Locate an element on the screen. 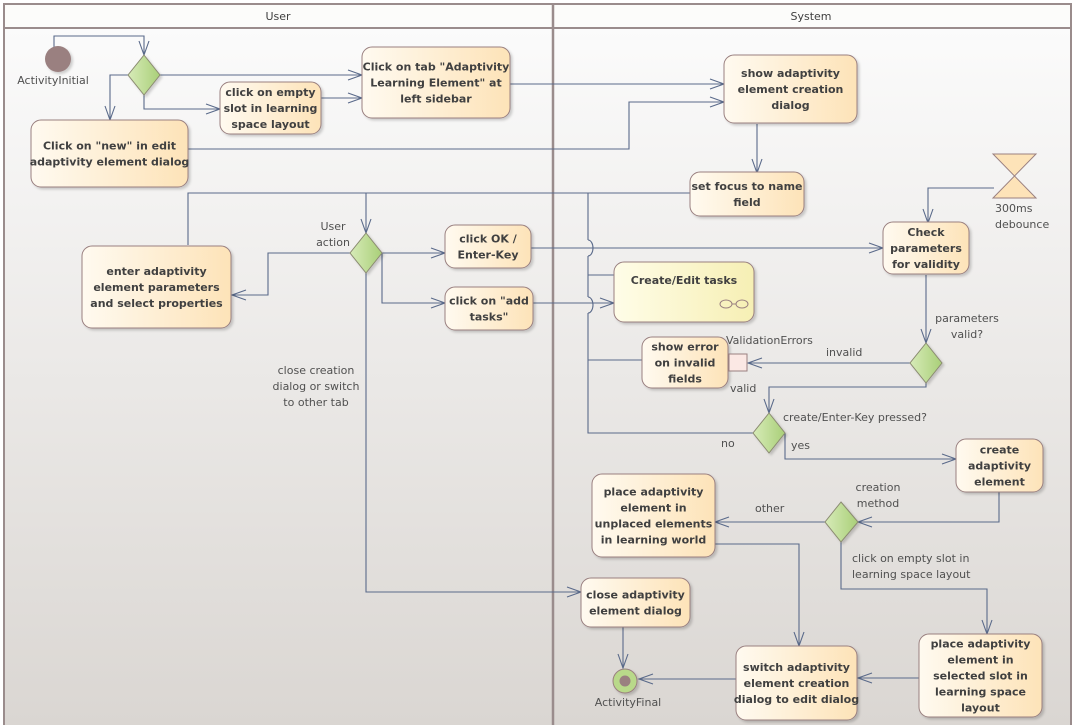 This screenshot has height=725, width=1077. action-check-params: Check parameters for validity is located at coordinates (926, 248).